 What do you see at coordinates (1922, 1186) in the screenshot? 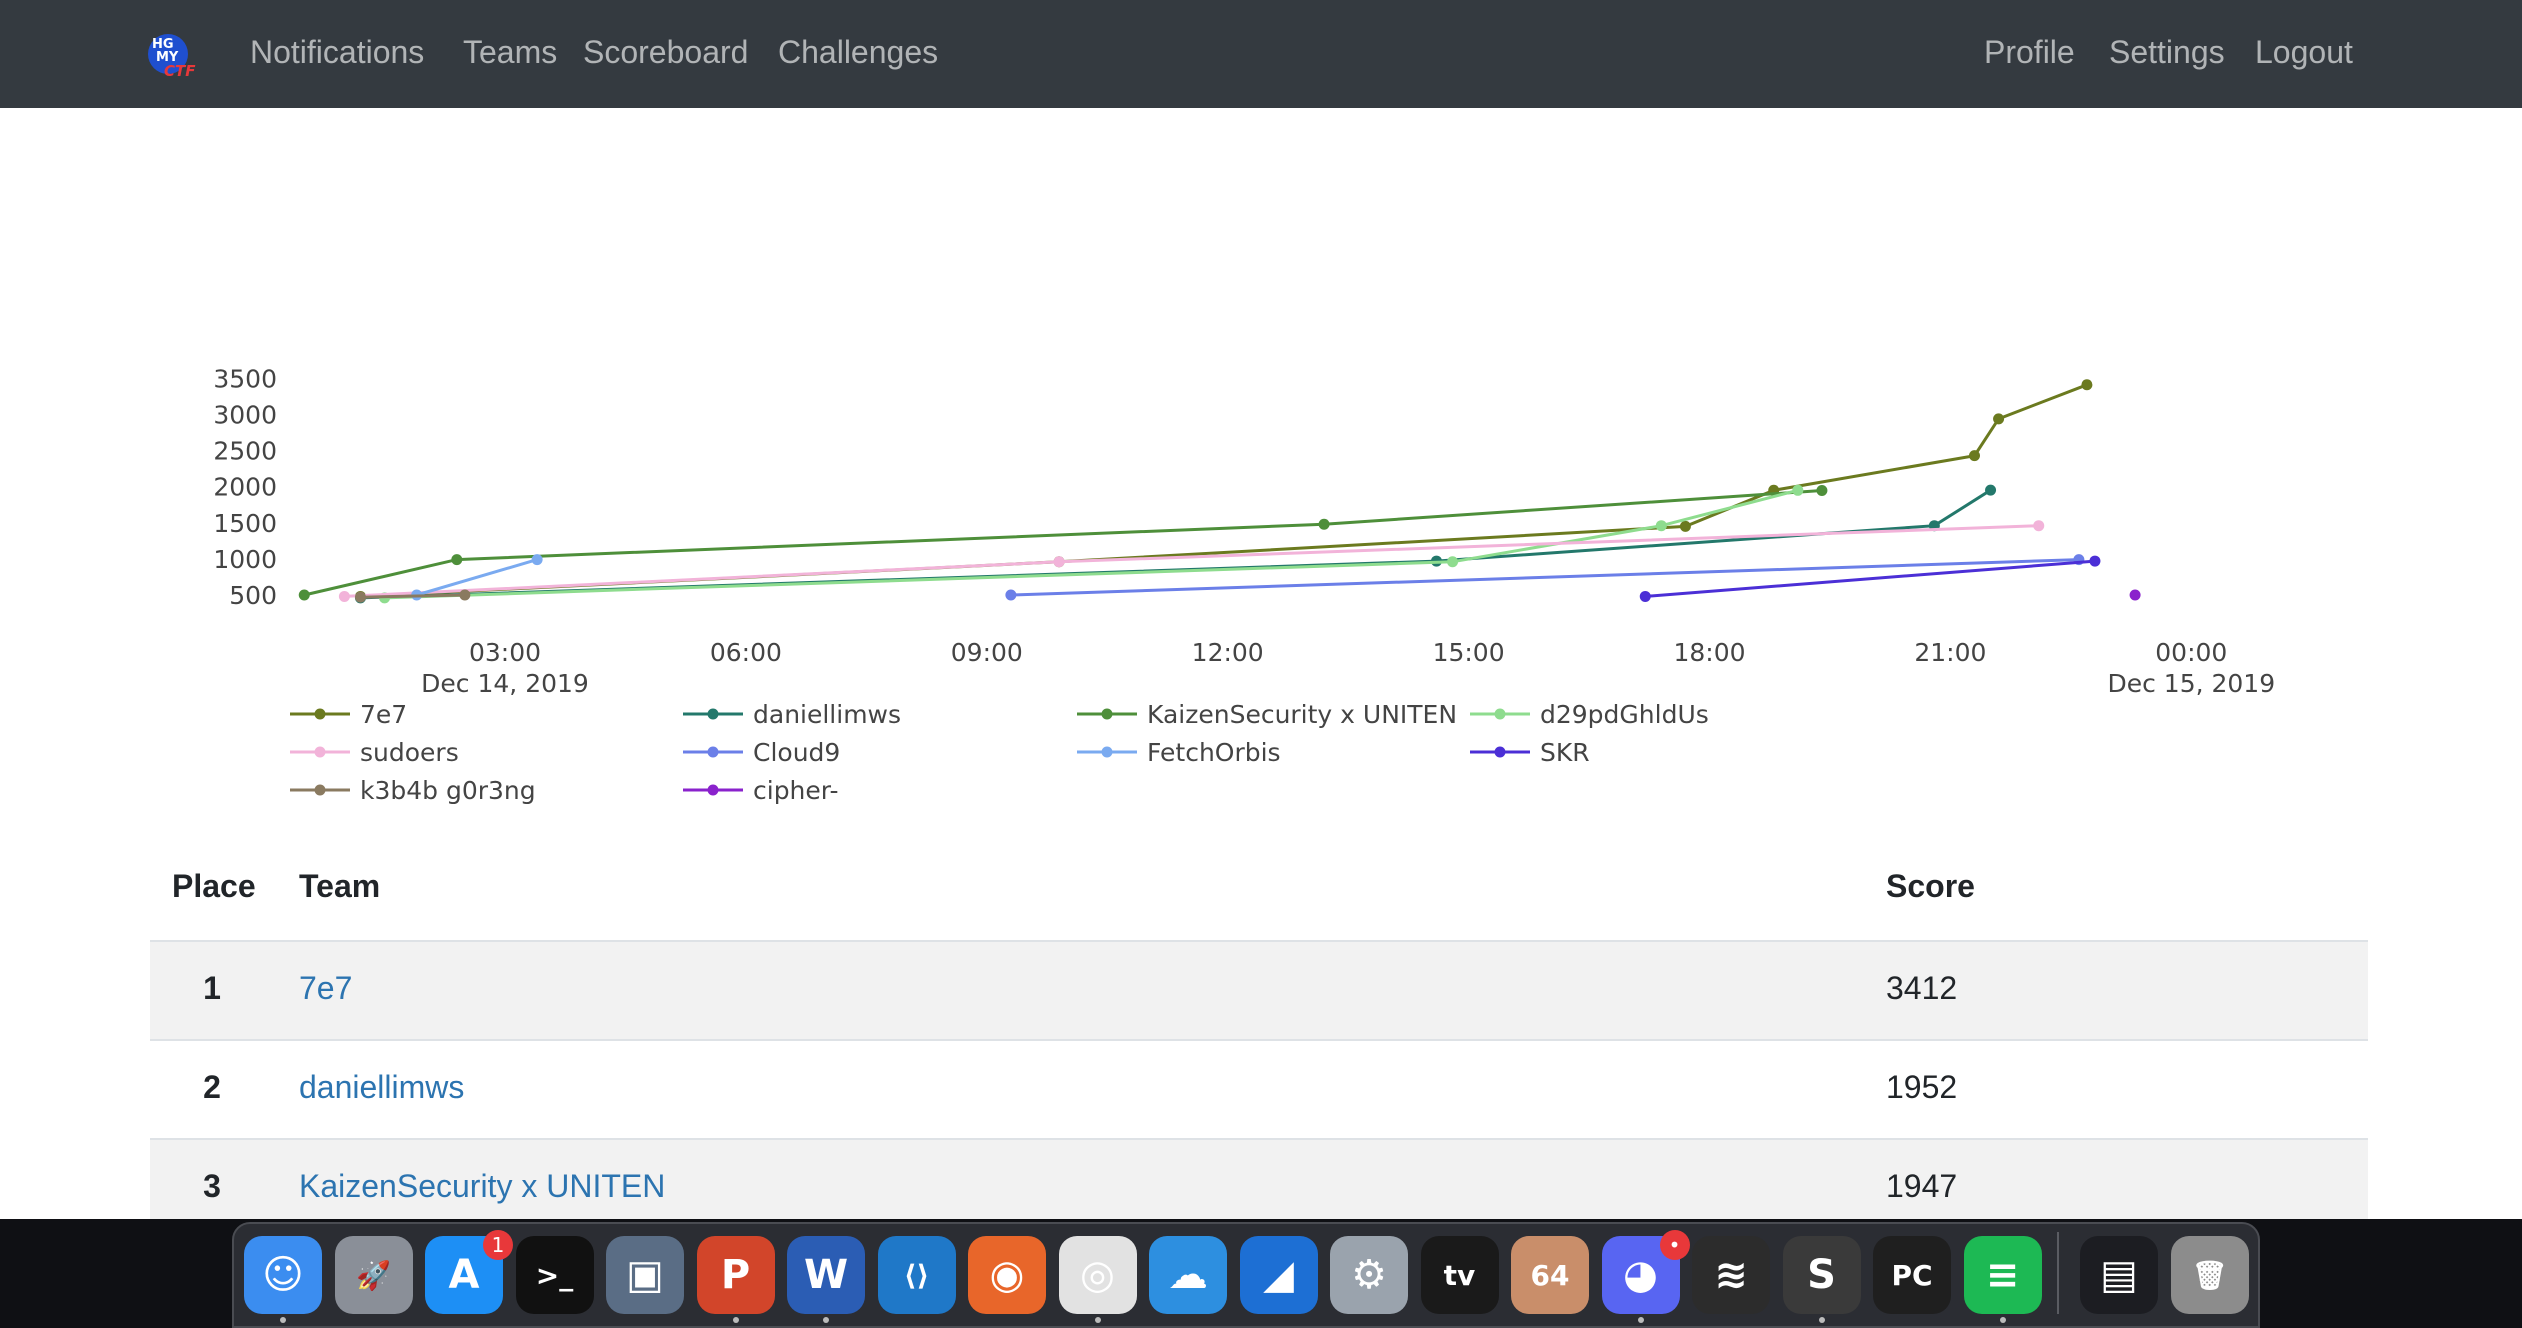
I see `score-cell: 1947` at bounding box center [1922, 1186].